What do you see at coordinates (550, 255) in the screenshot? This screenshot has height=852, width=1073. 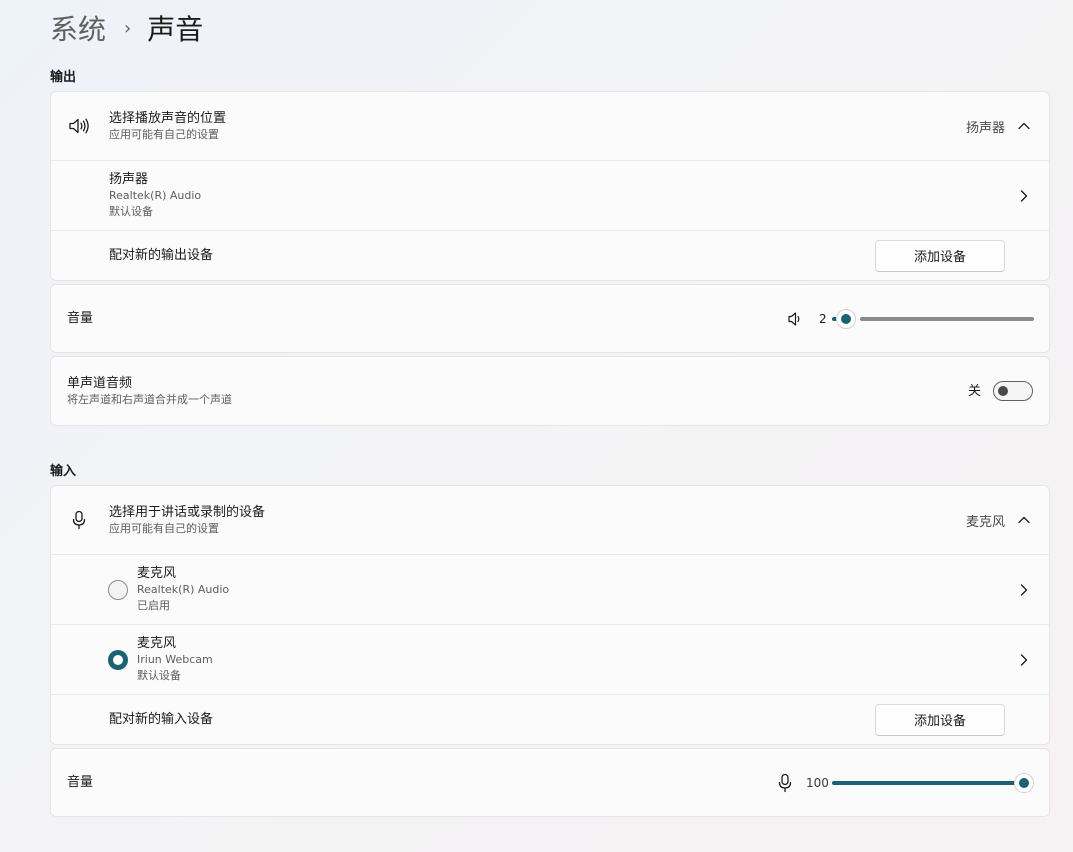 I see `output-pair-row: 配对新的输出设备 添加设备` at bounding box center [550, 255].